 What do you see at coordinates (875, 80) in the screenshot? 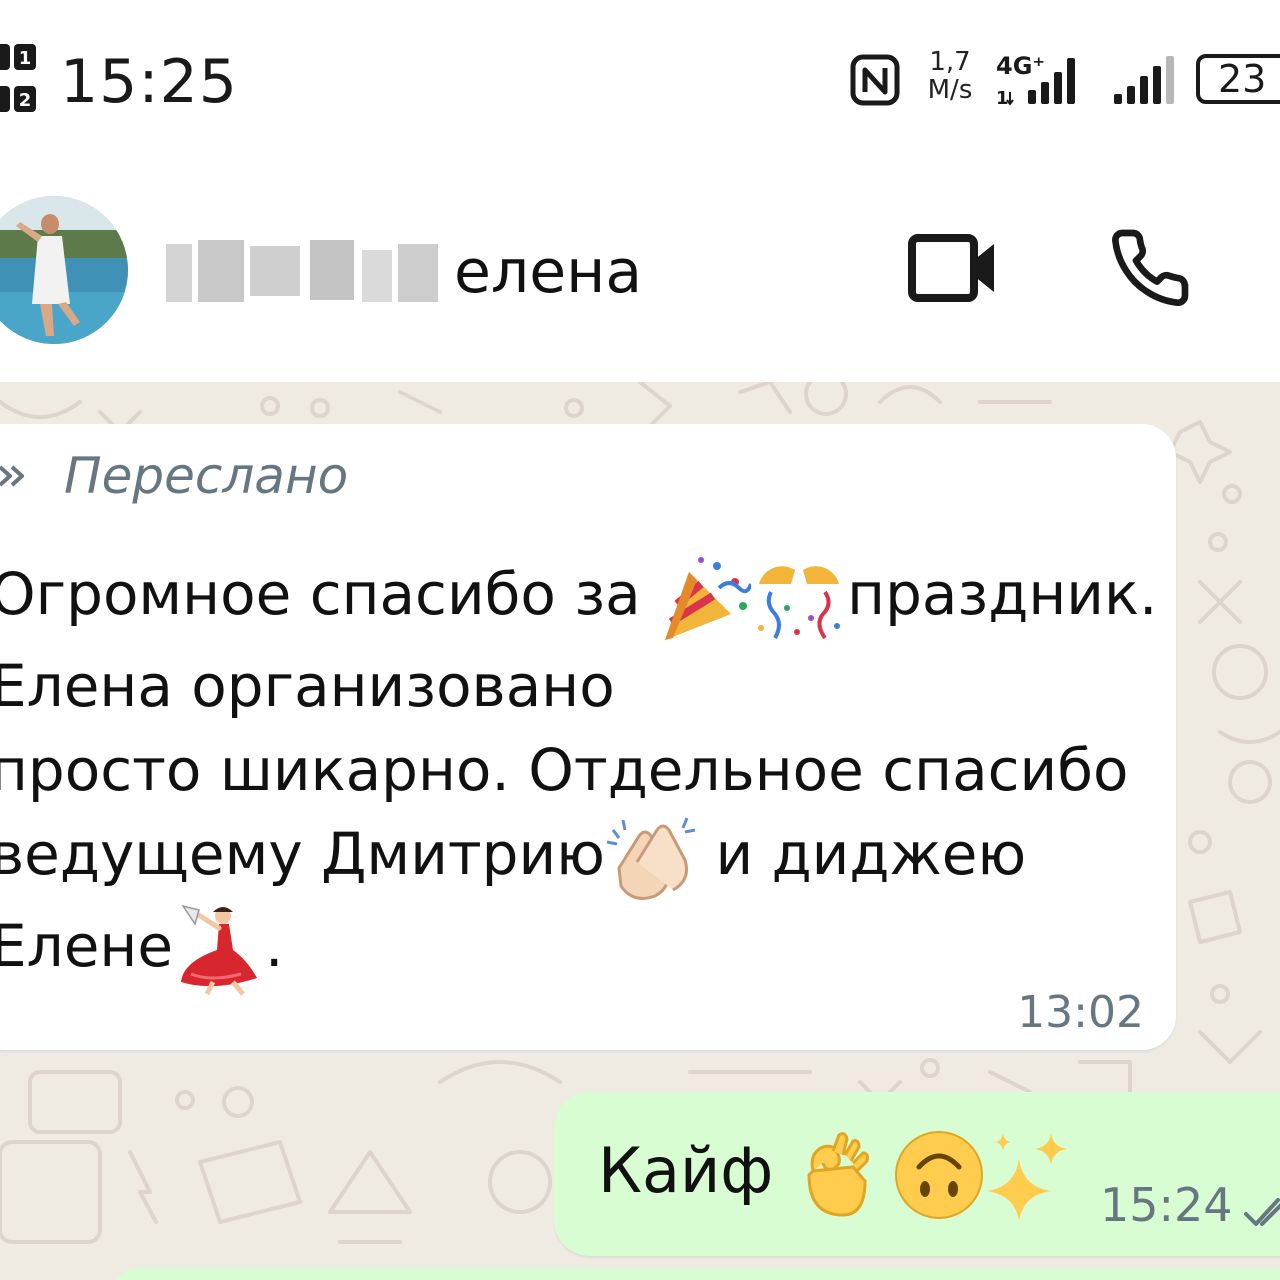
I see `nfc-icon` at bounding box center [875, 80].